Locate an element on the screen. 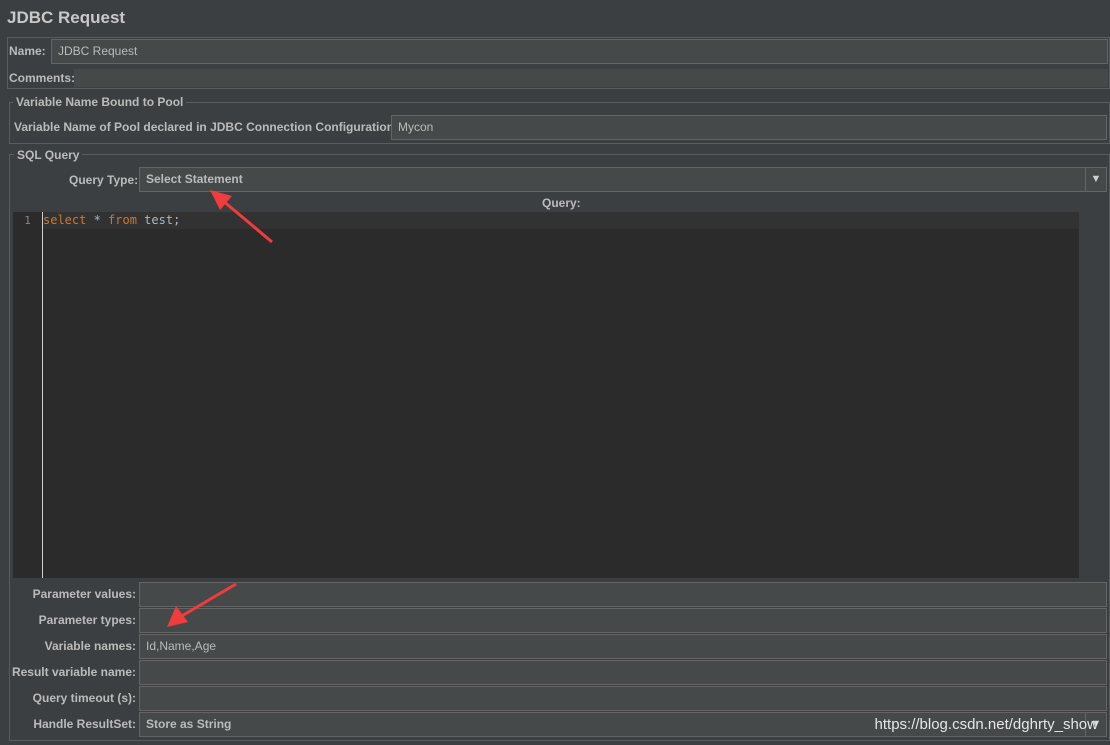  arrow-annotation-query-type is located at coordinates (241, 217).